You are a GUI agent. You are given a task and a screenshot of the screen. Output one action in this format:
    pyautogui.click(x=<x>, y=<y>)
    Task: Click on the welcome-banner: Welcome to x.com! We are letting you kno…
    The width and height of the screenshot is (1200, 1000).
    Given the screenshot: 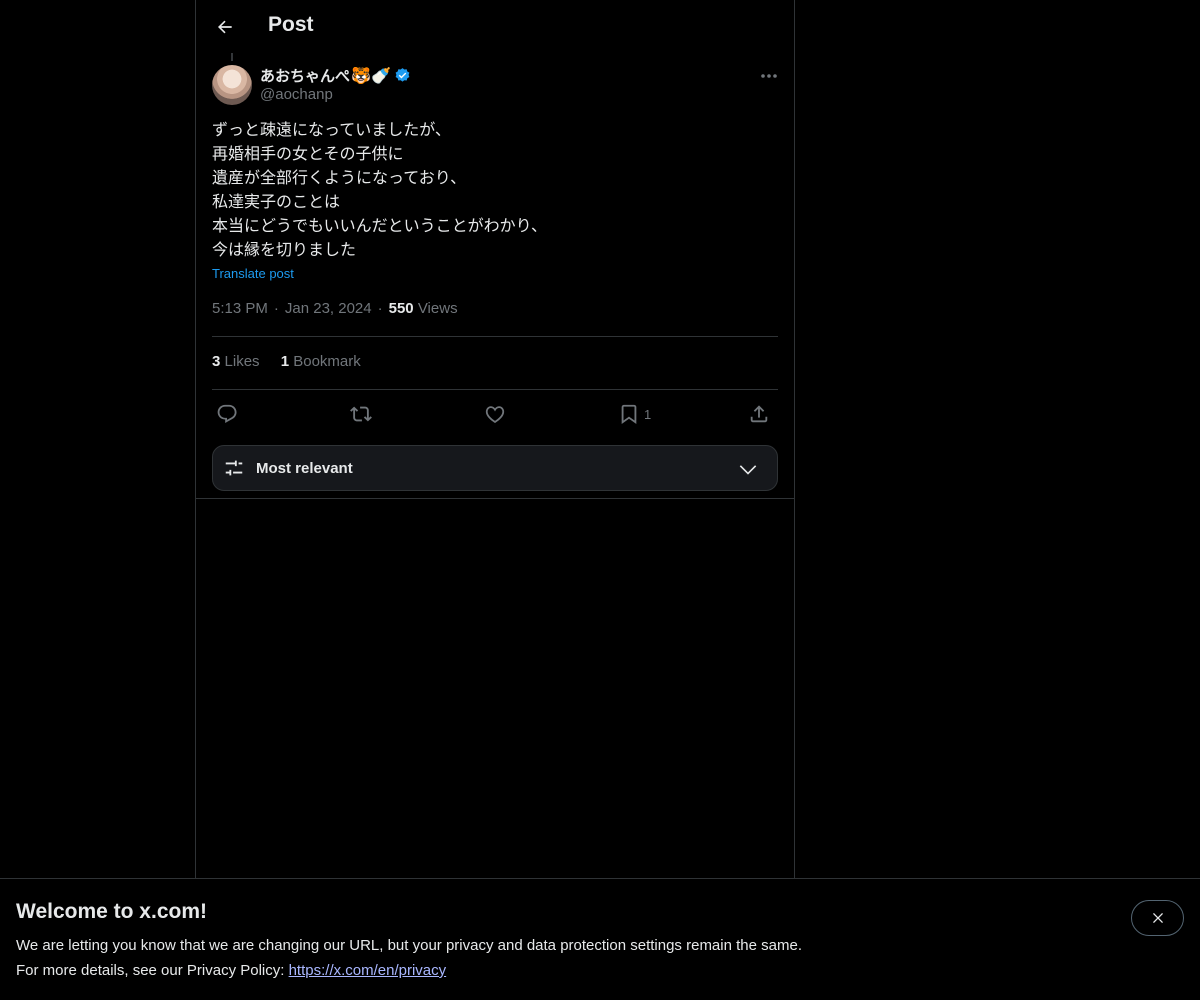 What is the action you would take?
    pyautogui.click(x=600, y=939)
    